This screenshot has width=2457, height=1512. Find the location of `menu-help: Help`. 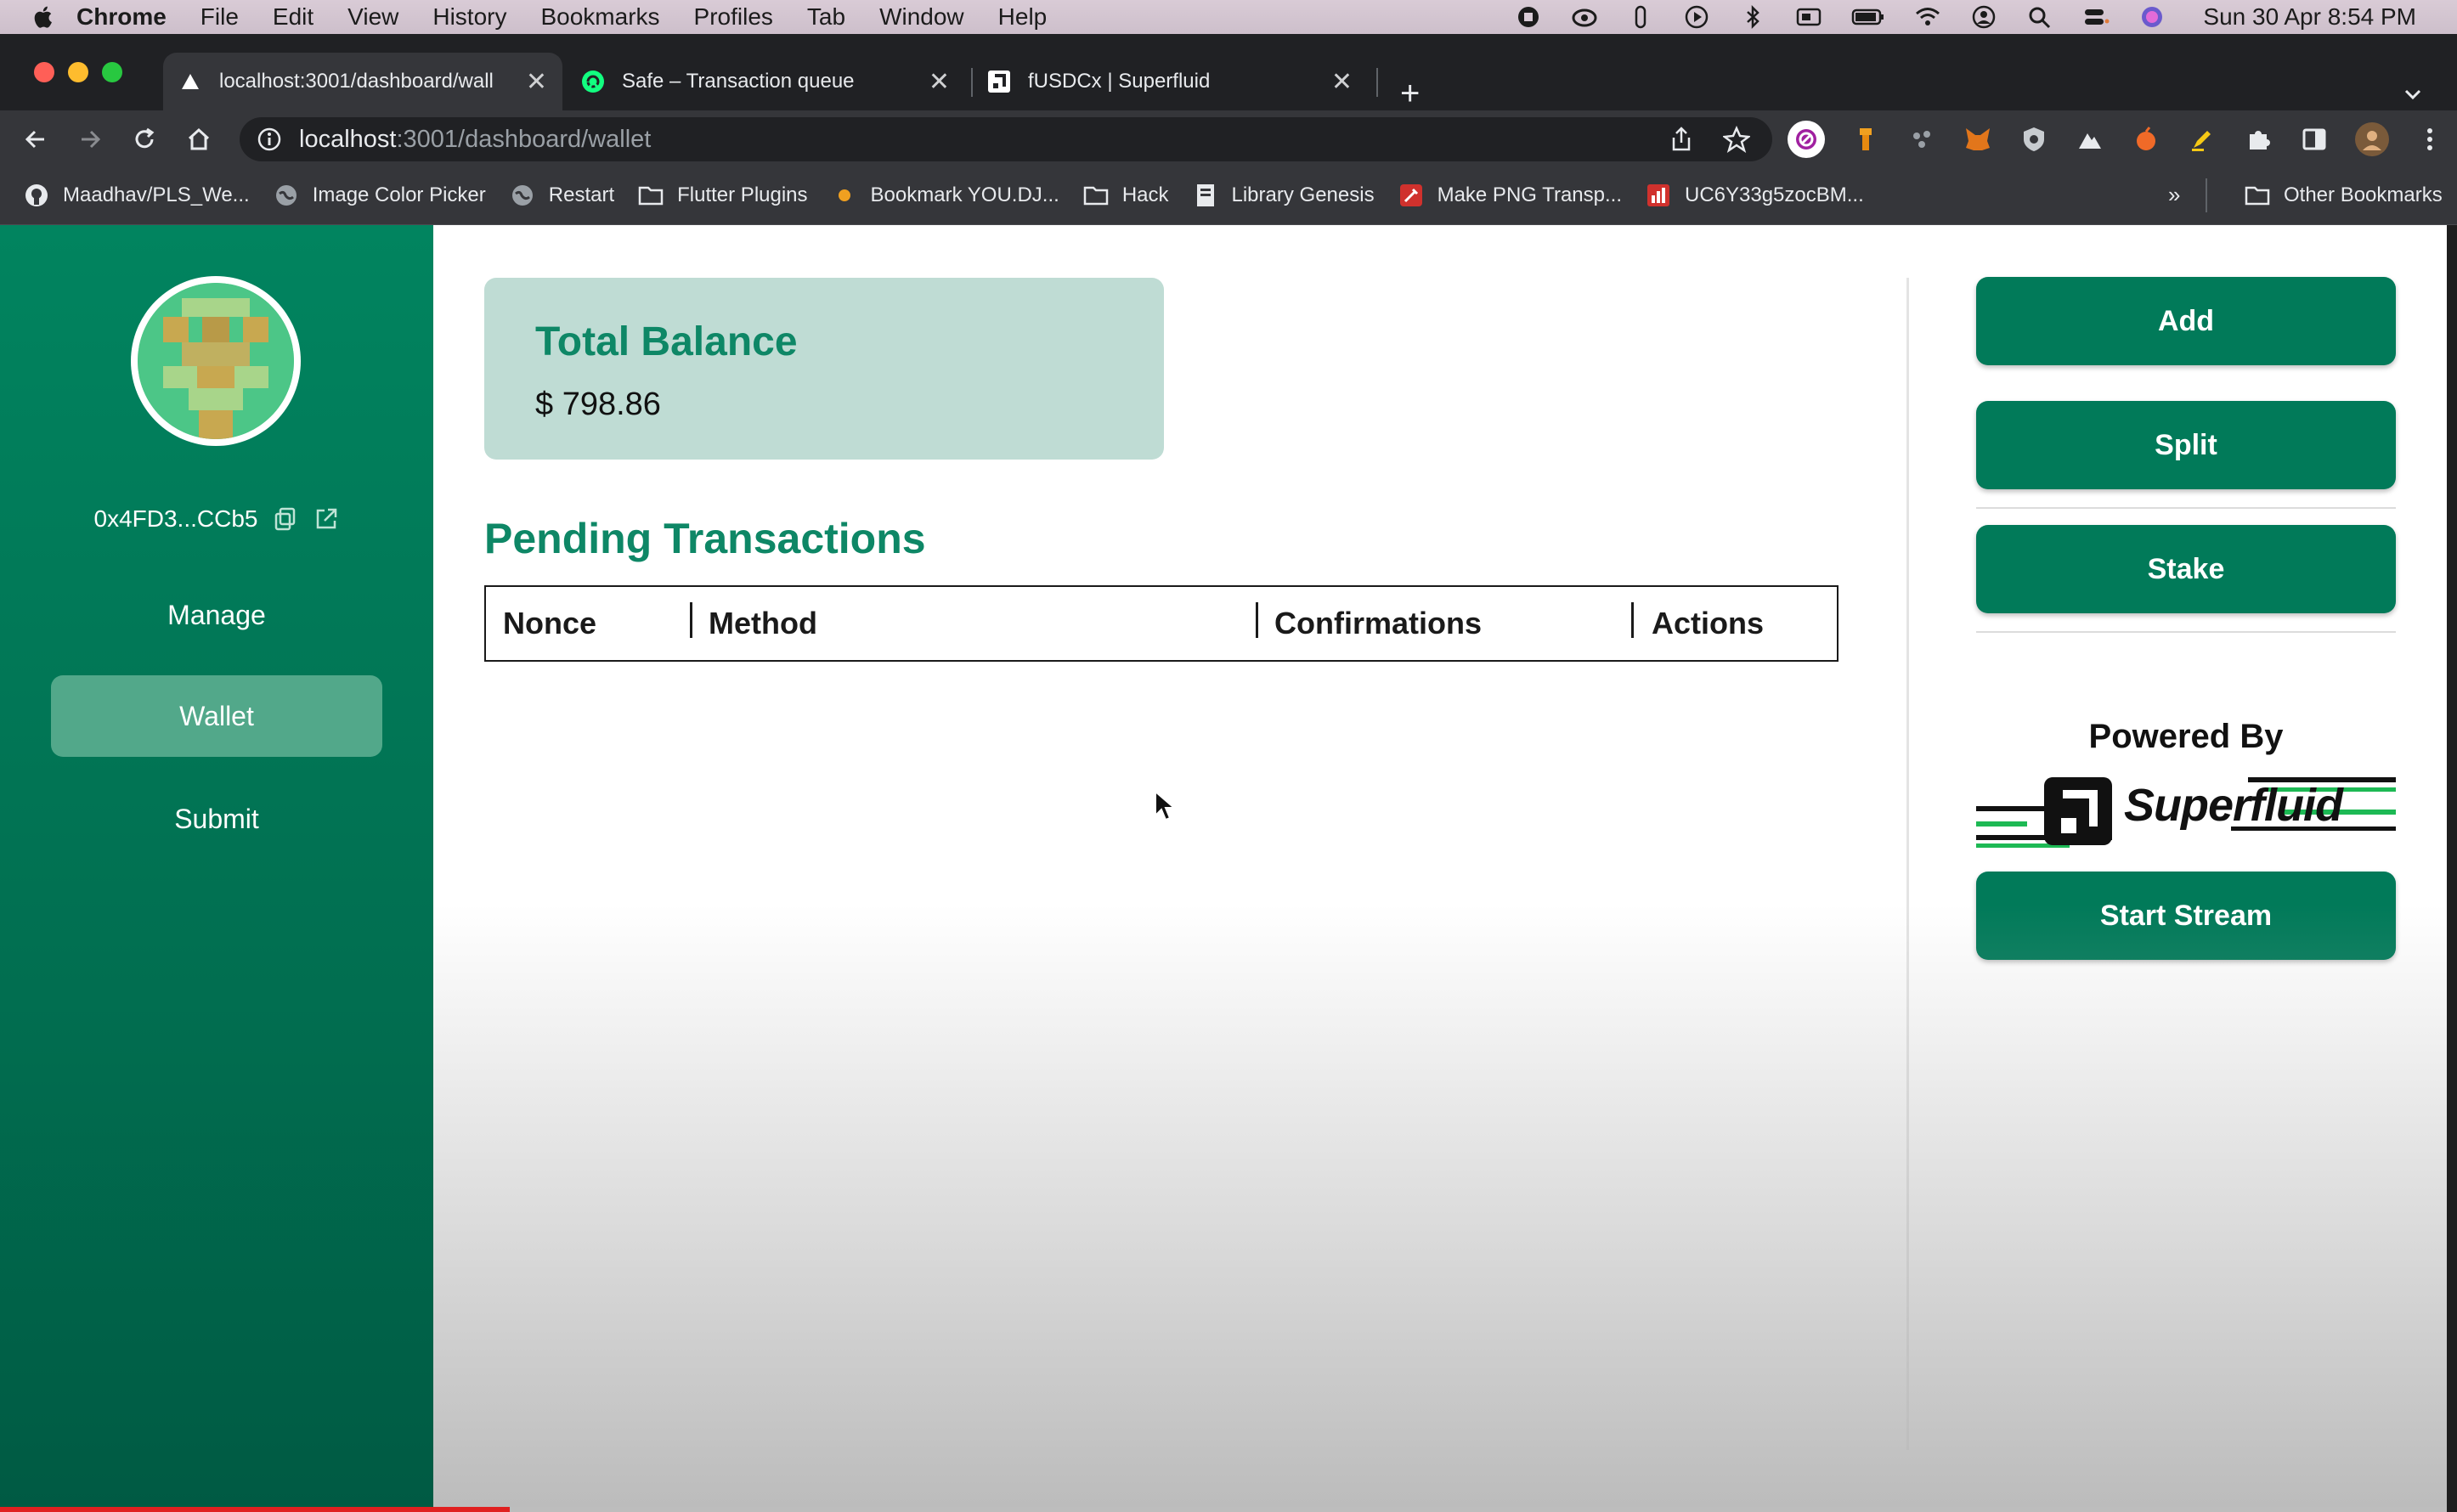

menu-help: Help is located at coordinates (1023, 17).